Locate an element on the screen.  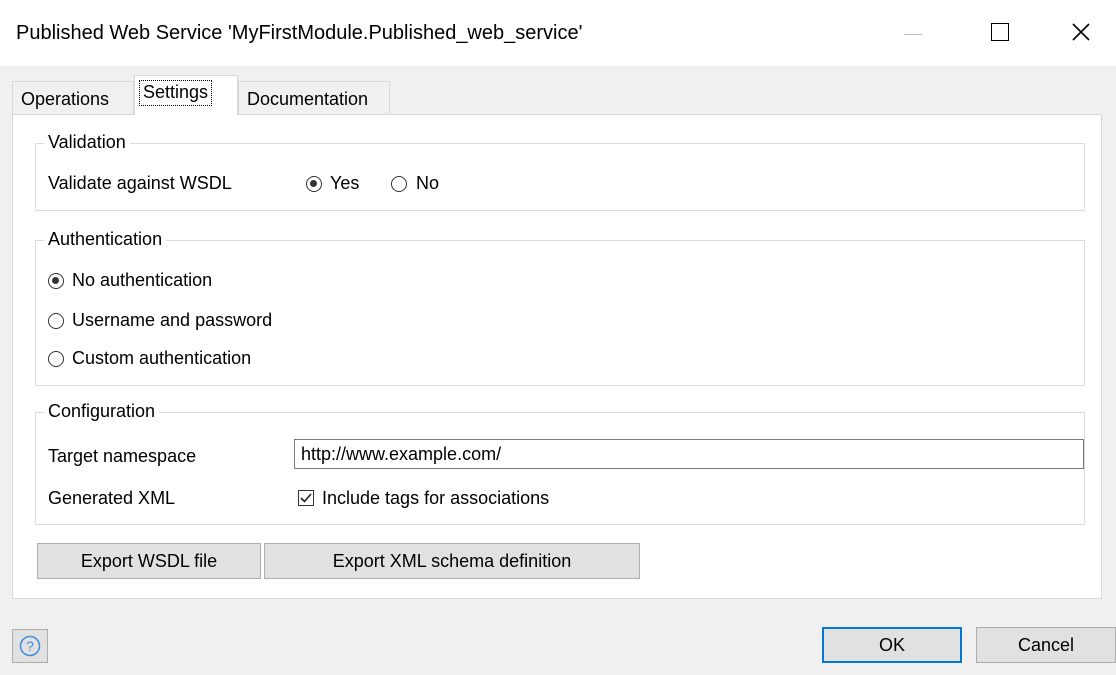
close-icon is located at coordinates (1081, 33).